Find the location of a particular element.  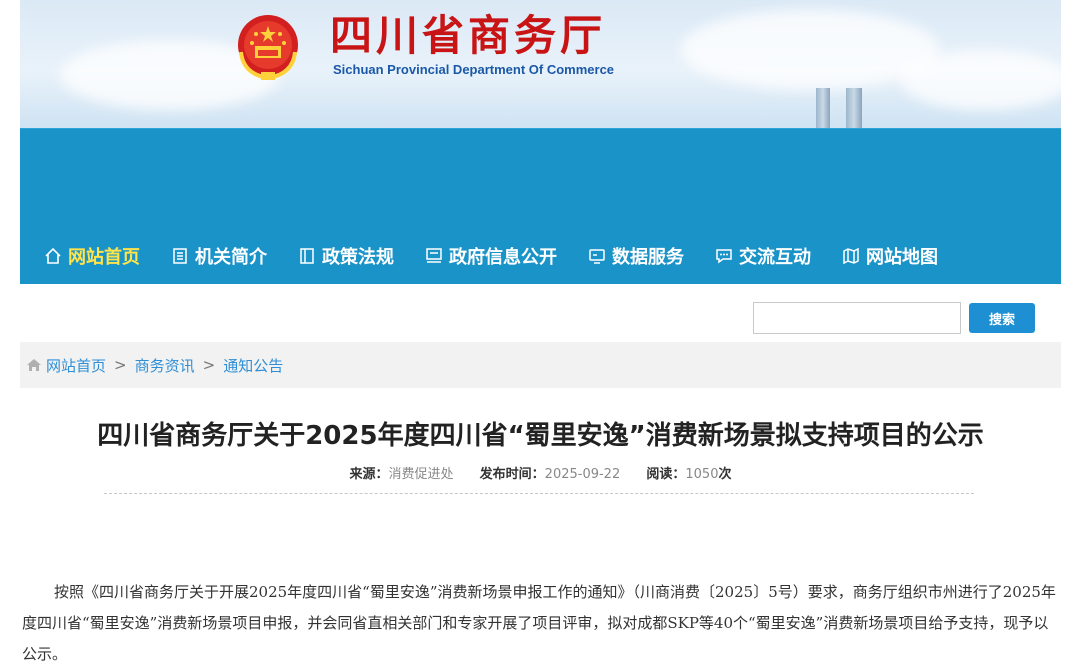

nav-item-sitemap: 网站地图 is located at coordinates (890, 256).